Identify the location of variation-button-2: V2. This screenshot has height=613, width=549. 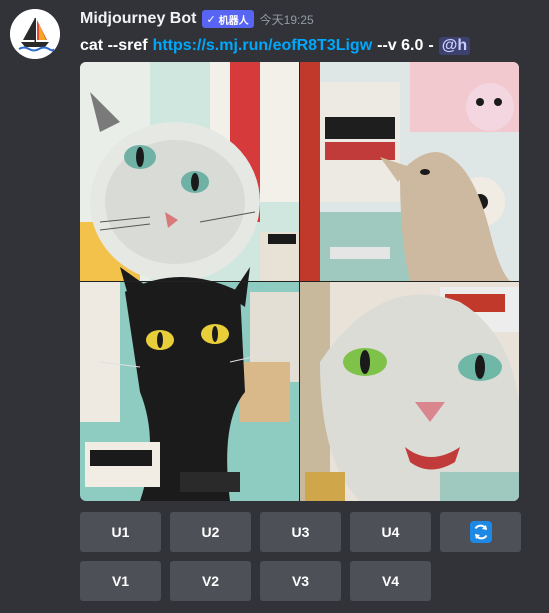
(210, 581).